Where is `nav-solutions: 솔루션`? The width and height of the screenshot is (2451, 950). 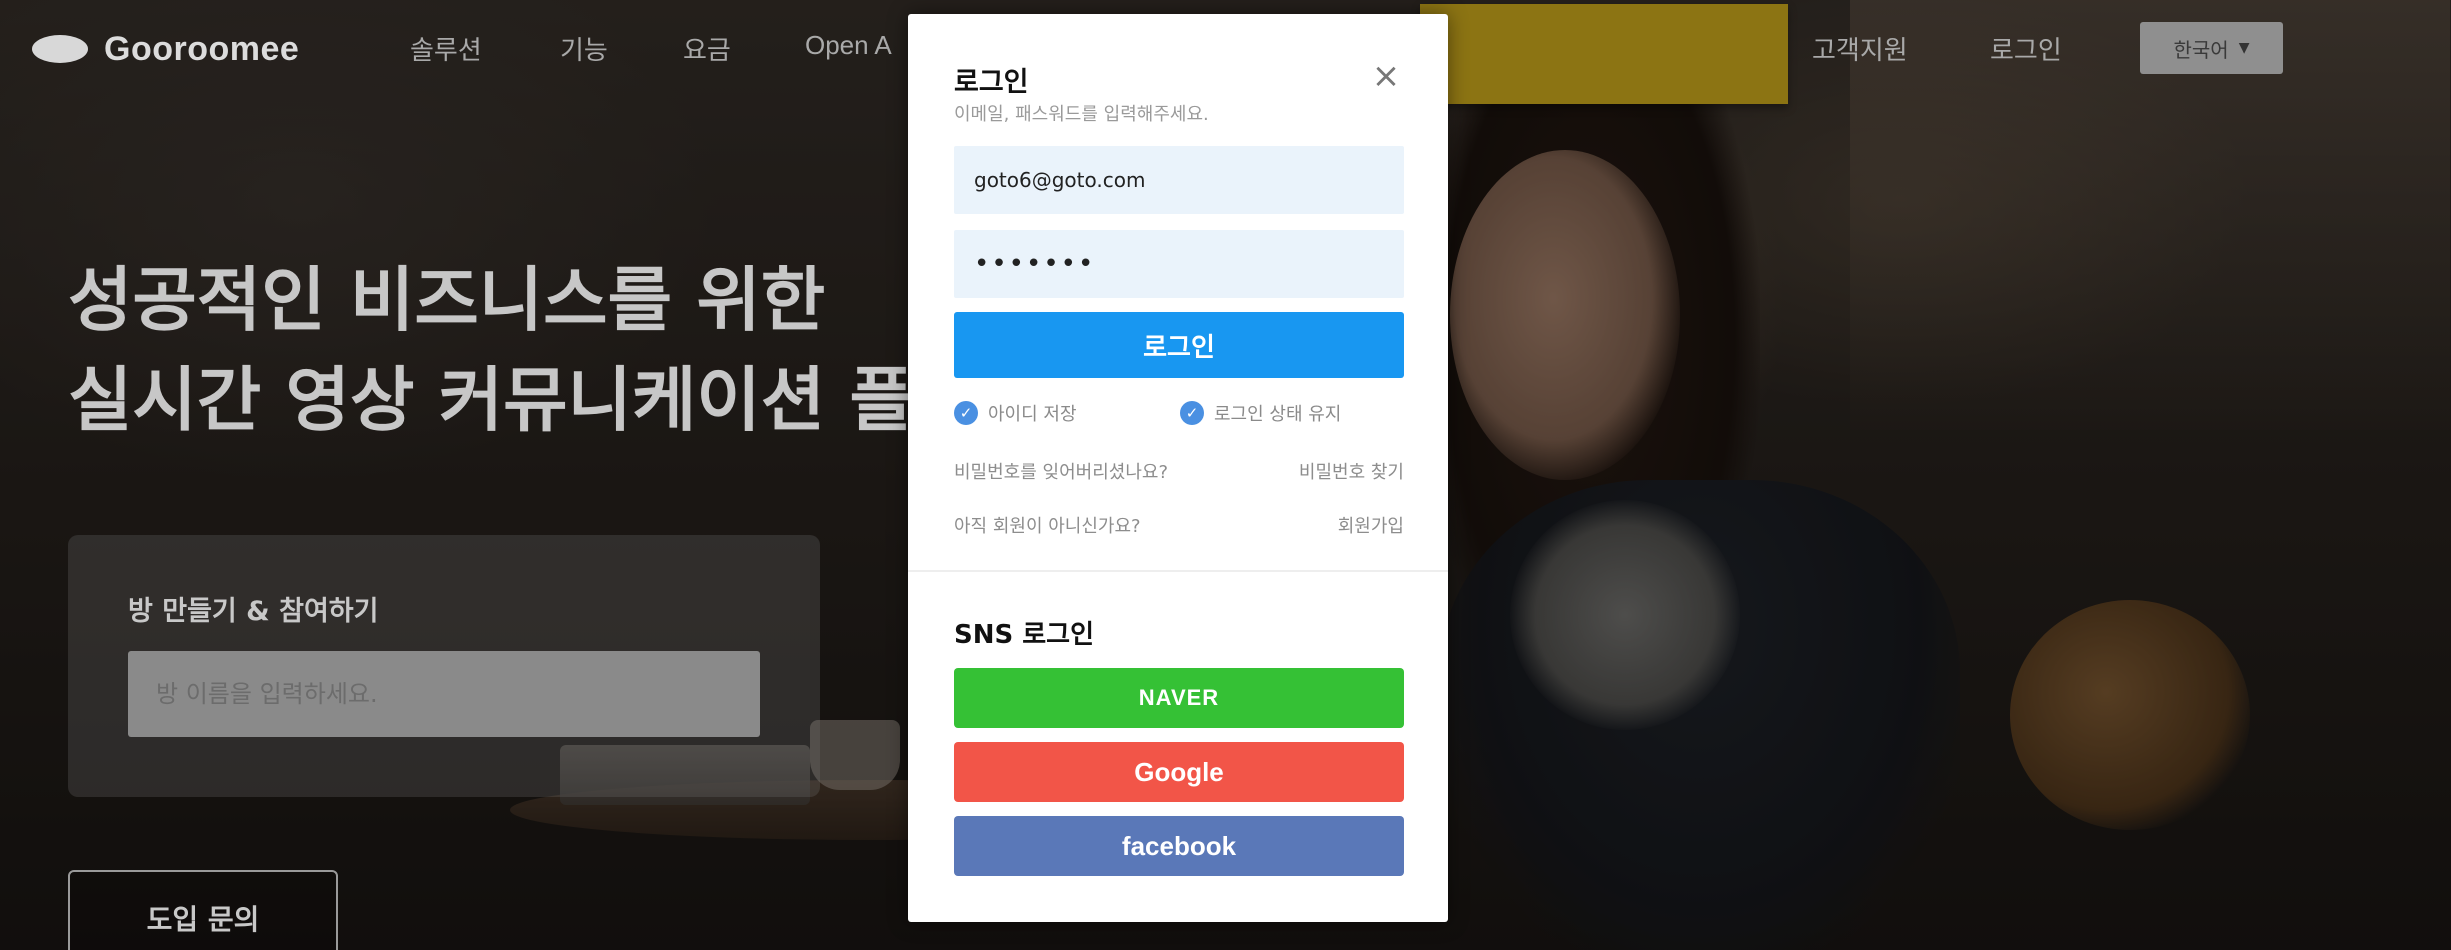 nav-solutions: 솔루션 is located at coordinates (446, 48).